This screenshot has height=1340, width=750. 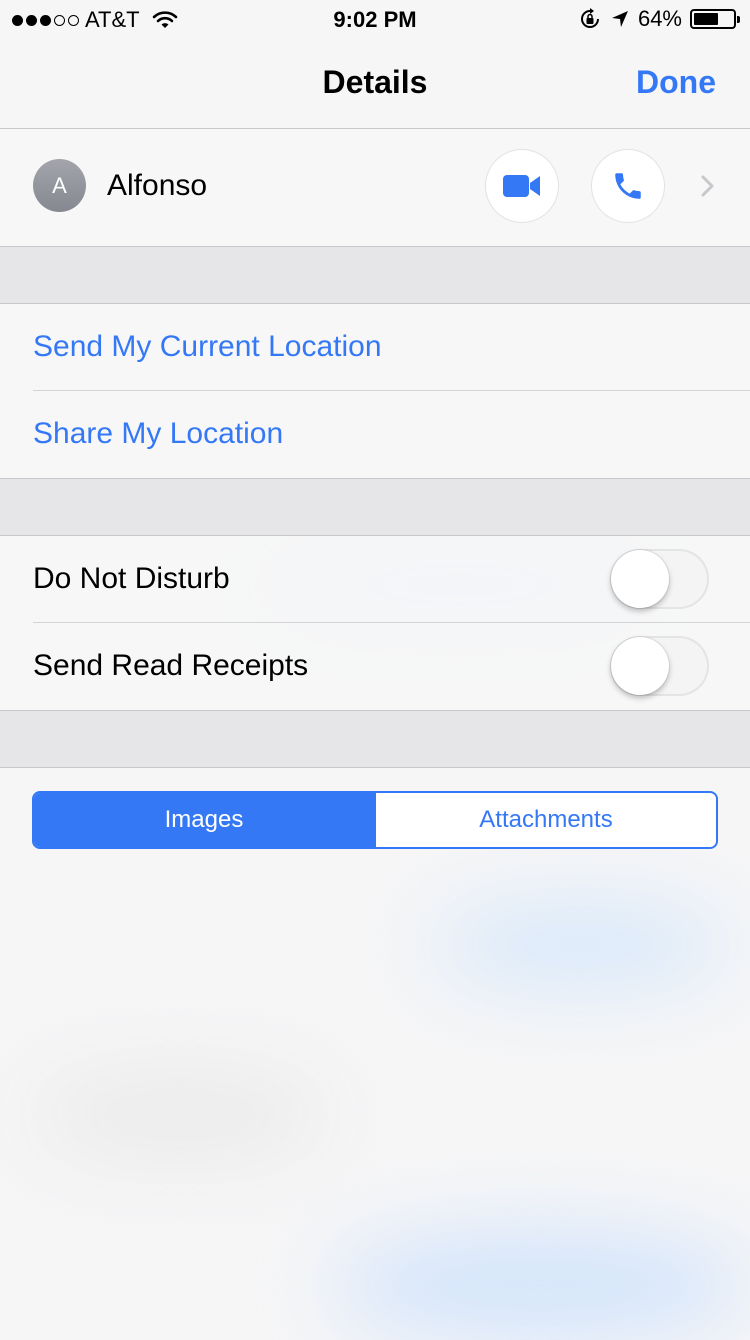 What do you see at coordinates (708, 188) in the screenshot?
I see `chevron-right-icon` at bounding box center [708, 188].